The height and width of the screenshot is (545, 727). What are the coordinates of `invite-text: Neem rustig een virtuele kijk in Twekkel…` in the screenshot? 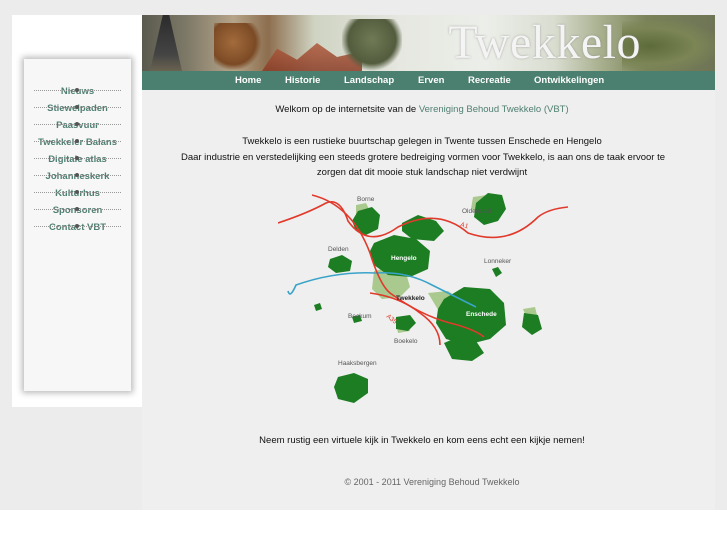 It's located at (422, 440).